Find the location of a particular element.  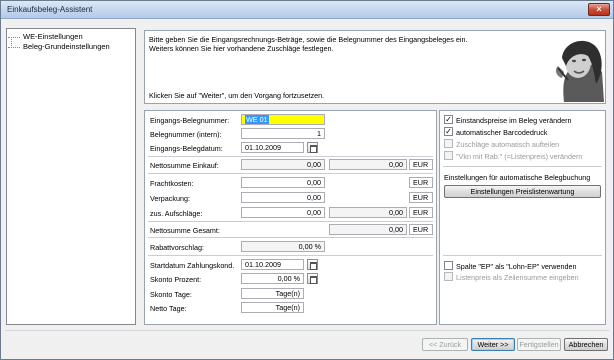

rabattvorschlag-label: Rabattvorschlag: is located at coordinates (177, 247).